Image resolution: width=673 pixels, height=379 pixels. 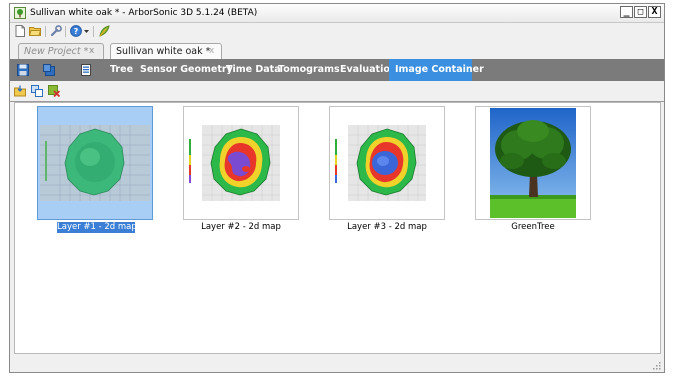 What do you see at coordinates (20, 13) in the screenshot?
I see `app-icon` at bounding box center [20, 13].